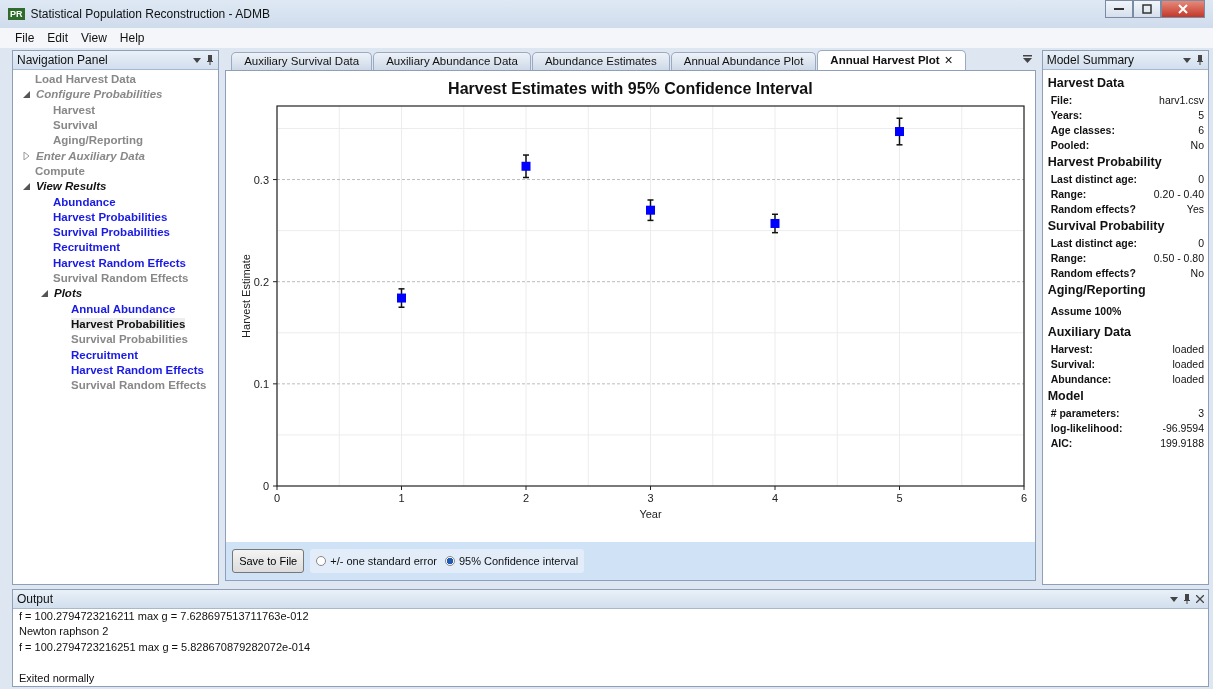 This screenshot has width=1213, height=689. I want to click on field-value: 0.50 - 0.80, so click(1178, 257).